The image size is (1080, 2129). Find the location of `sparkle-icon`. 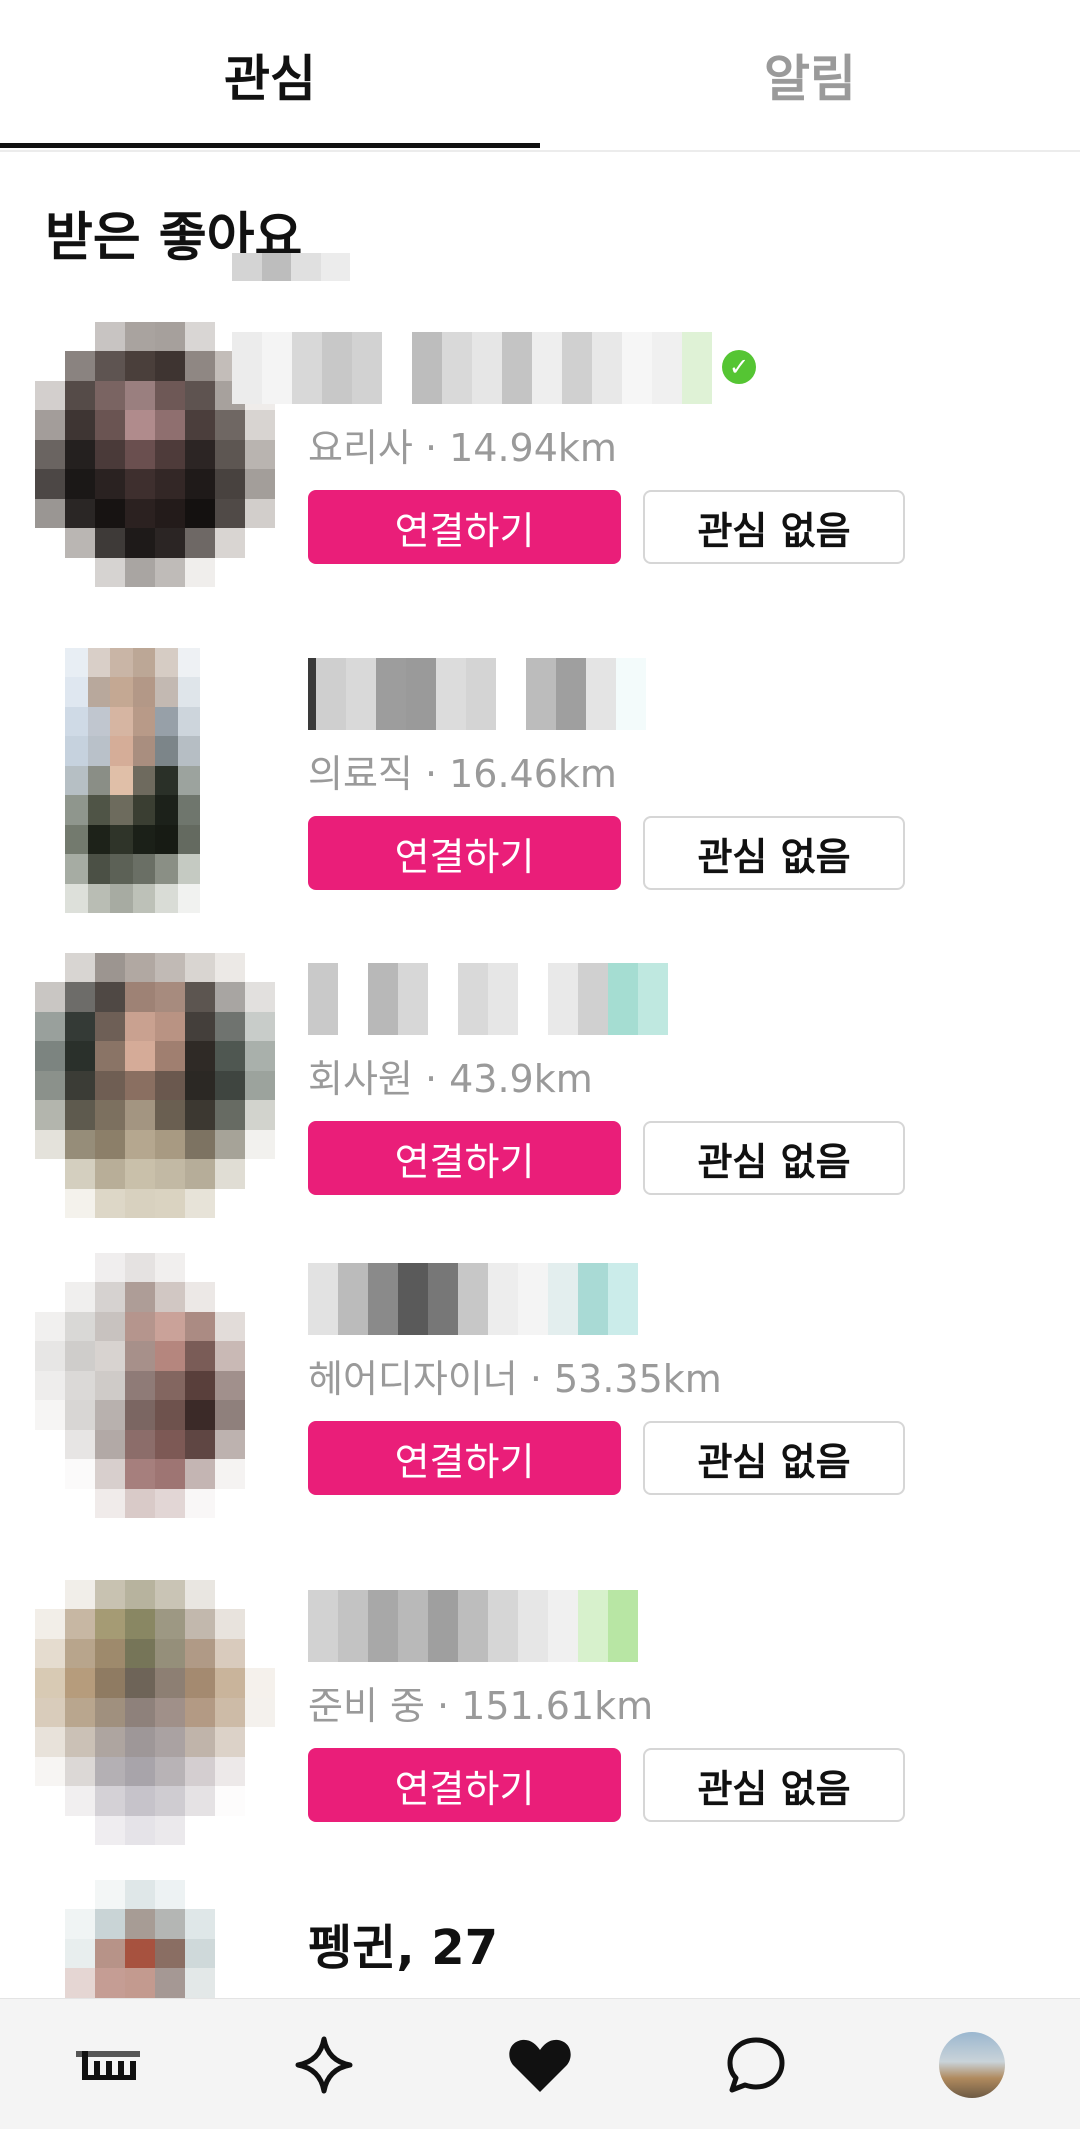

sparkle-icon is located at coordinates (324, 2064).